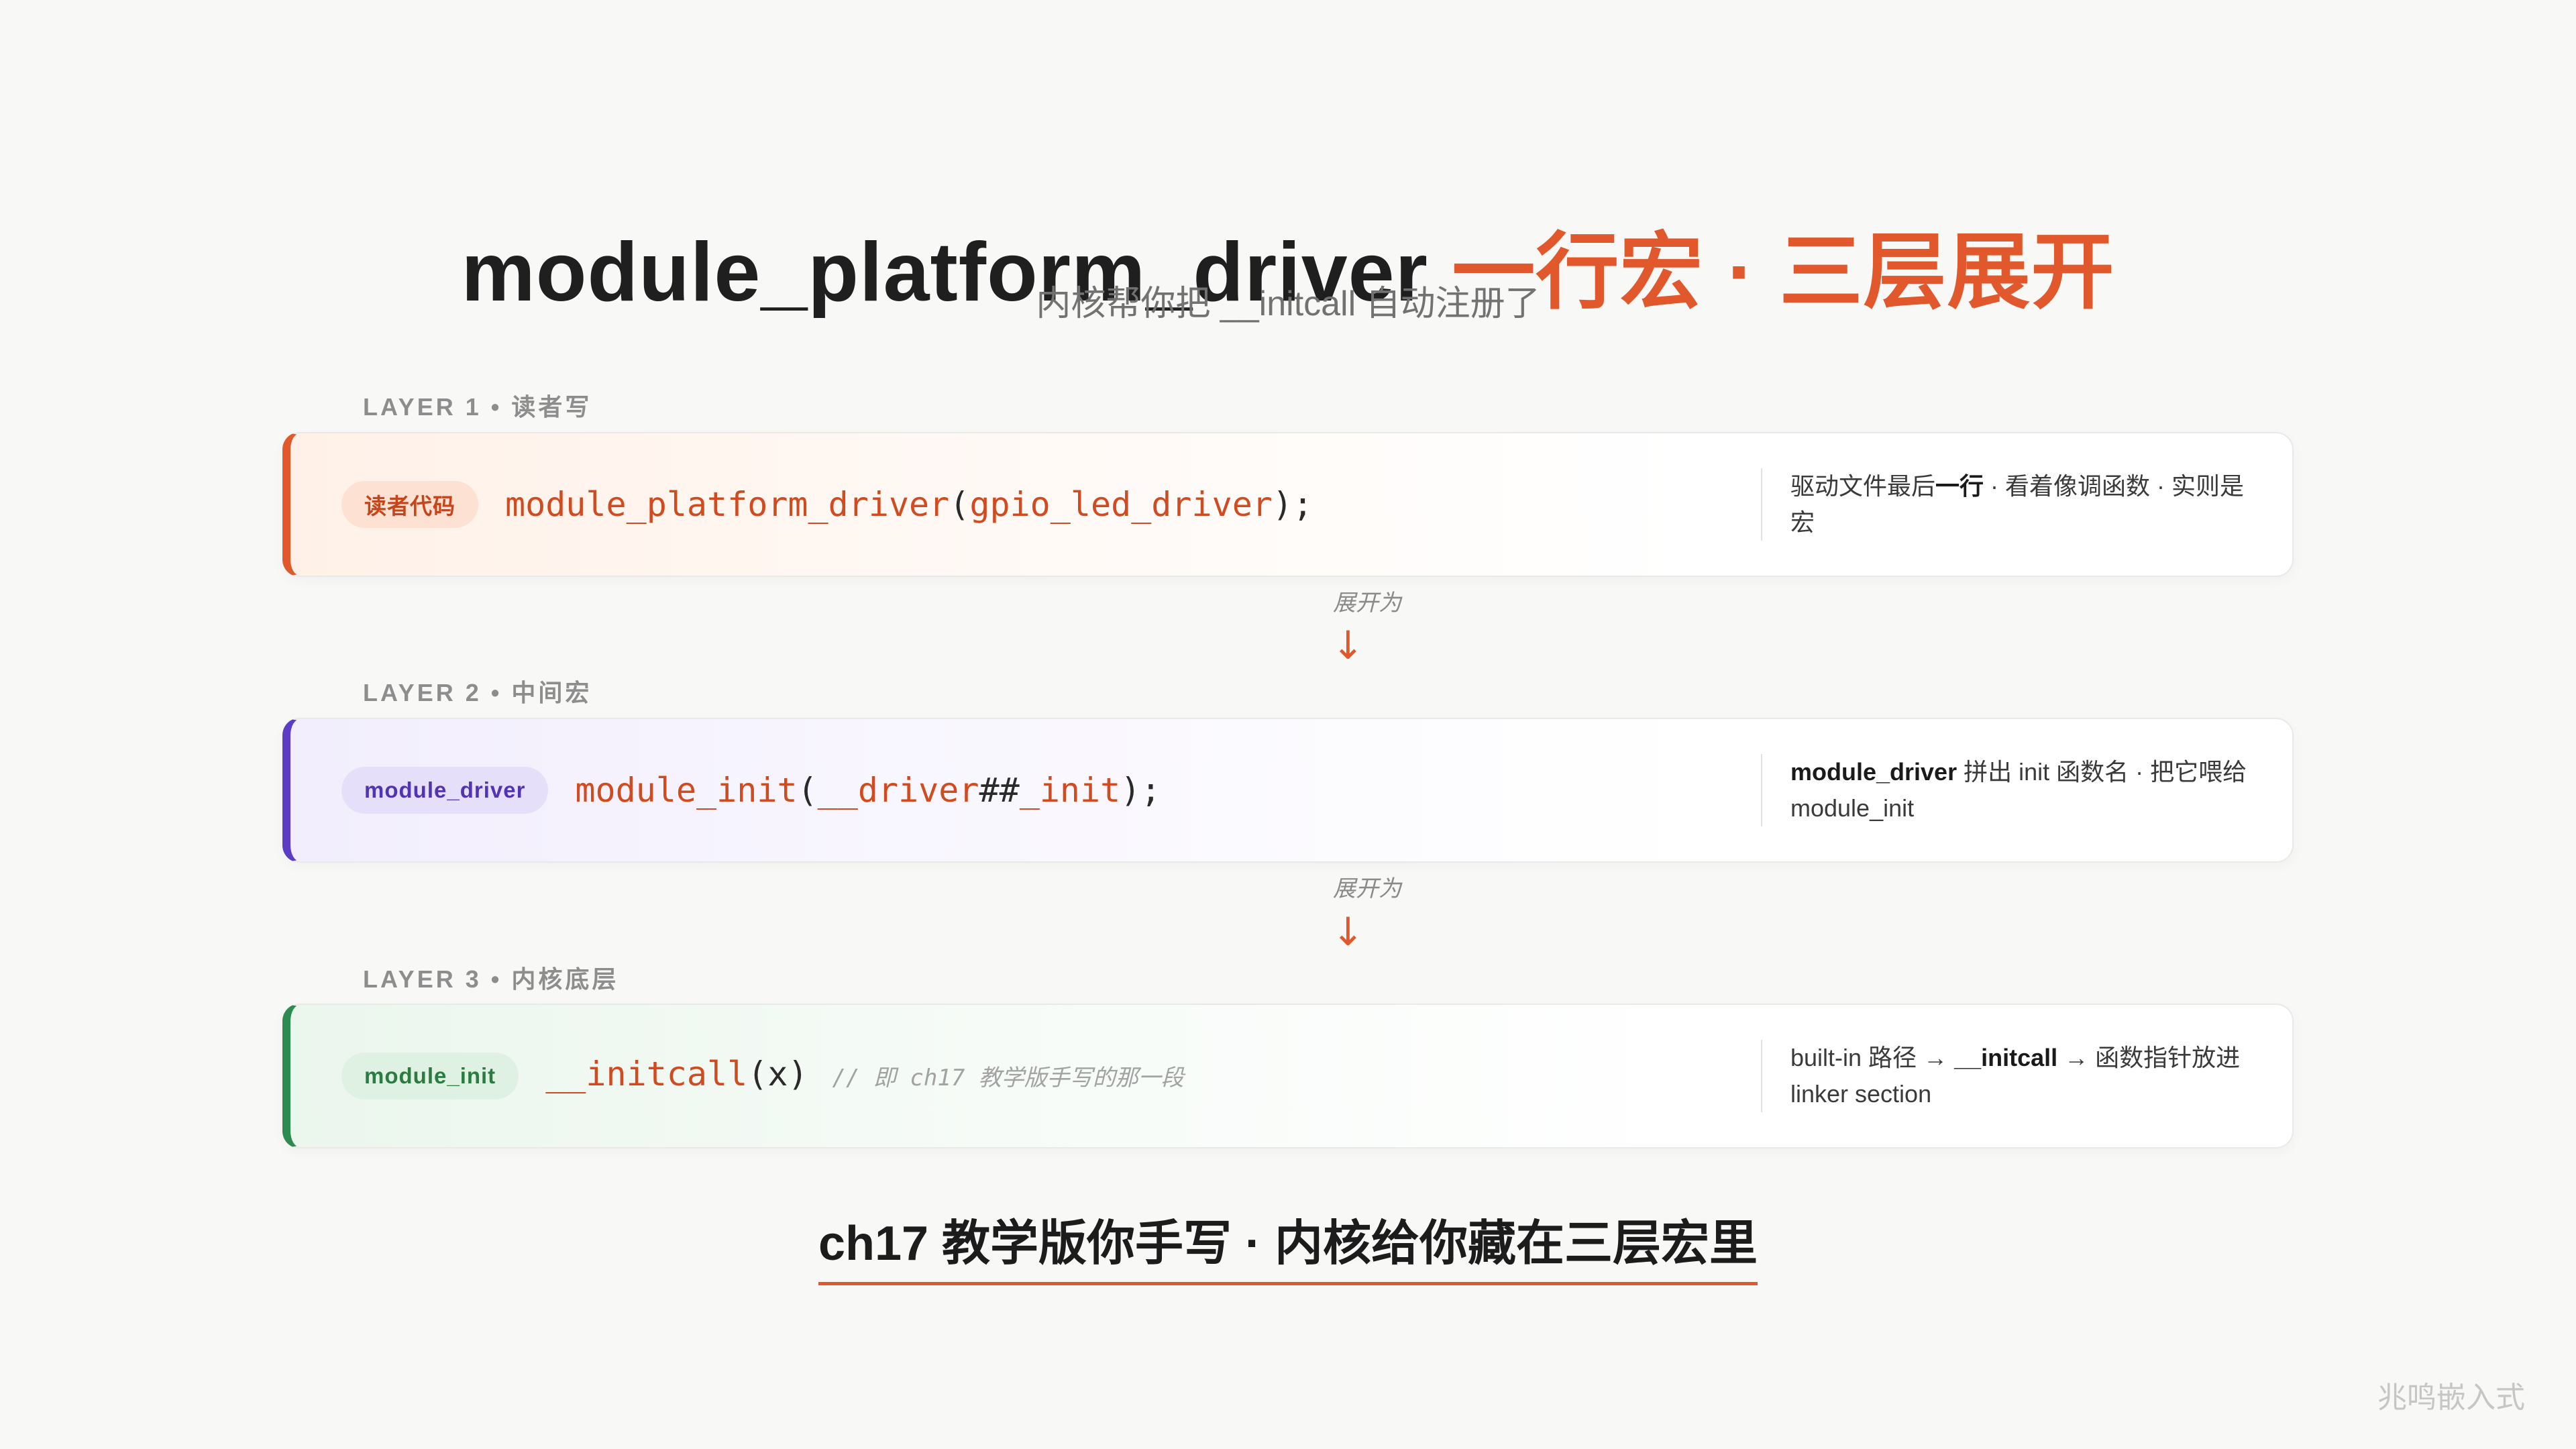  What do you see at coordinates (1873, 772) in the screenshot?
I see `note-emphasis: module_driver` at bounding box center [1873, 772].